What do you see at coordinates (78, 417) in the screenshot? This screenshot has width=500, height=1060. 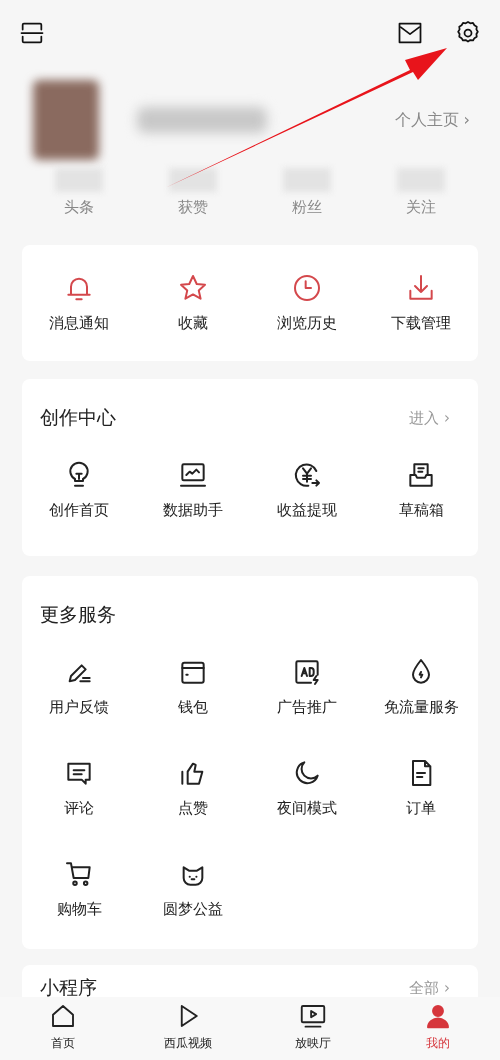 I see `section-title: 创作中心` at bounding box center [78, 417].